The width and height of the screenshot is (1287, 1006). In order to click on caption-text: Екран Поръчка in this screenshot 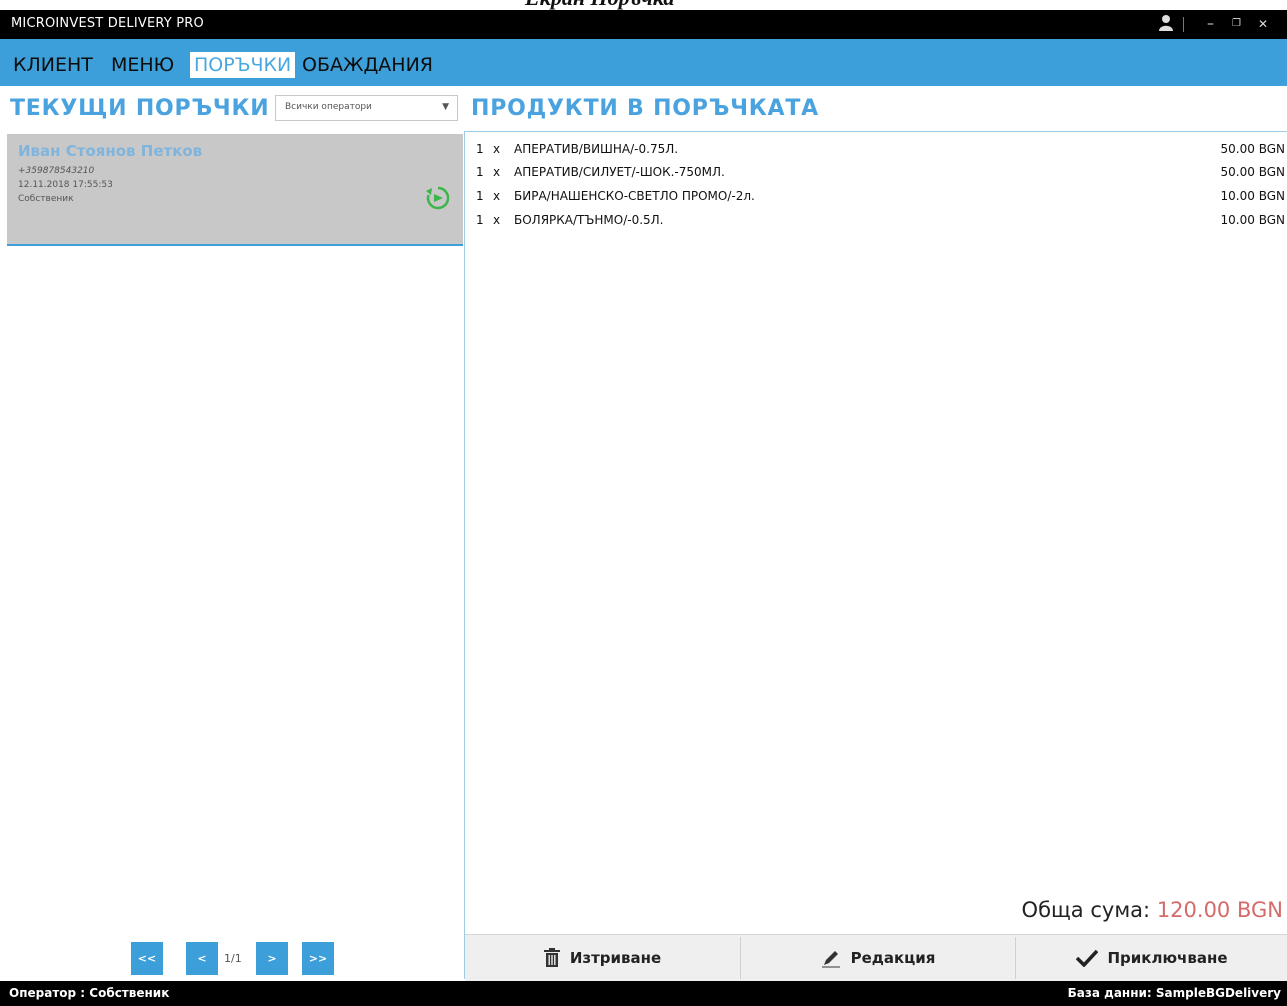, I will do `click(599, 5)`.